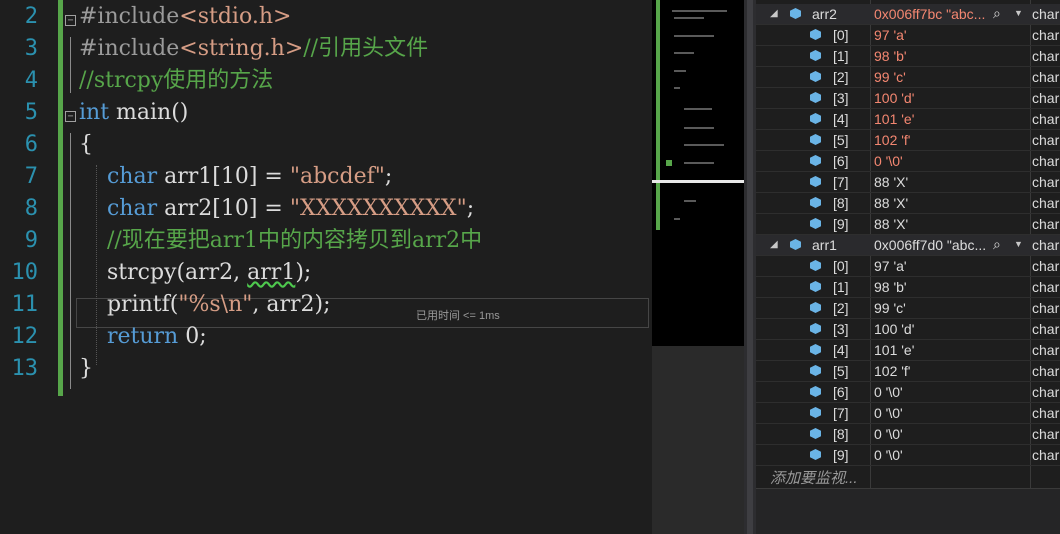 The image size is (1060, 534). I want to click on code-token: "abcdef", so click(337, 176).